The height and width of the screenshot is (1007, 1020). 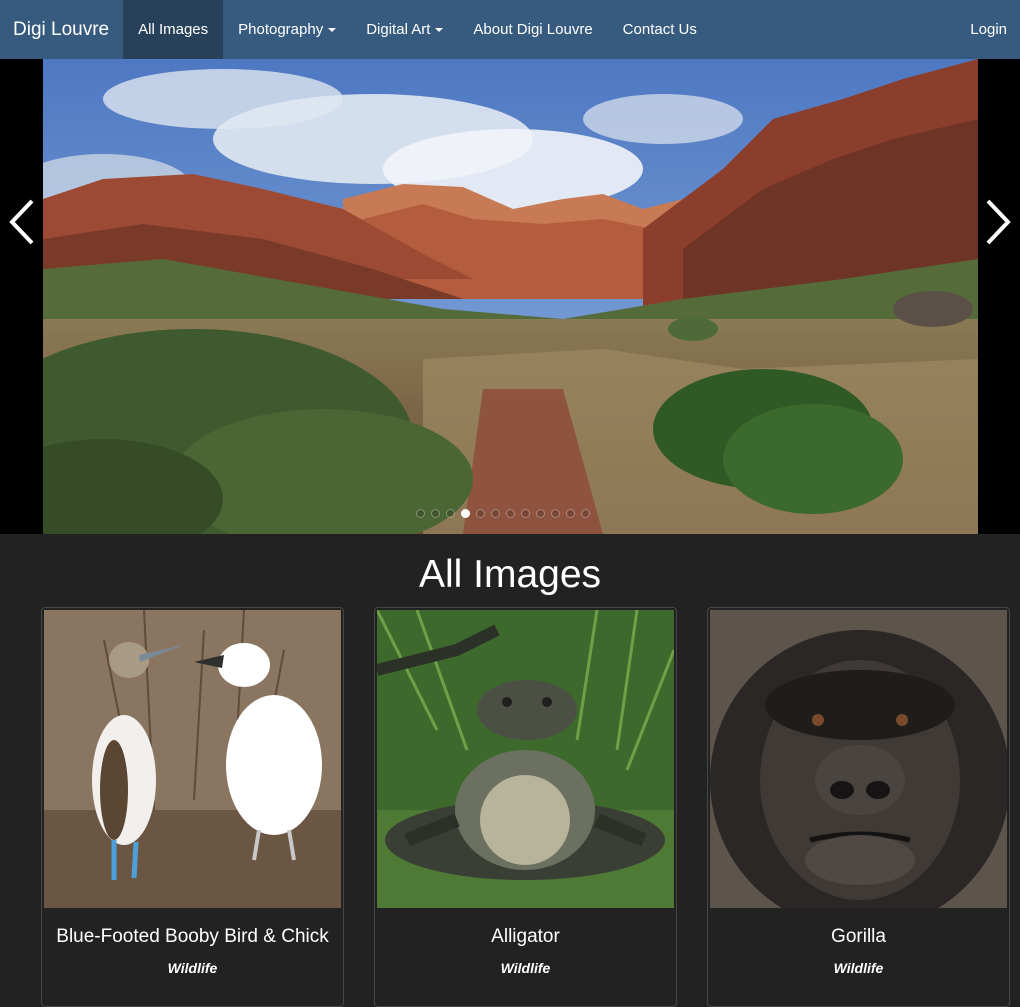 I want to click on chevron-right-icon, so click(x=998, y=222).